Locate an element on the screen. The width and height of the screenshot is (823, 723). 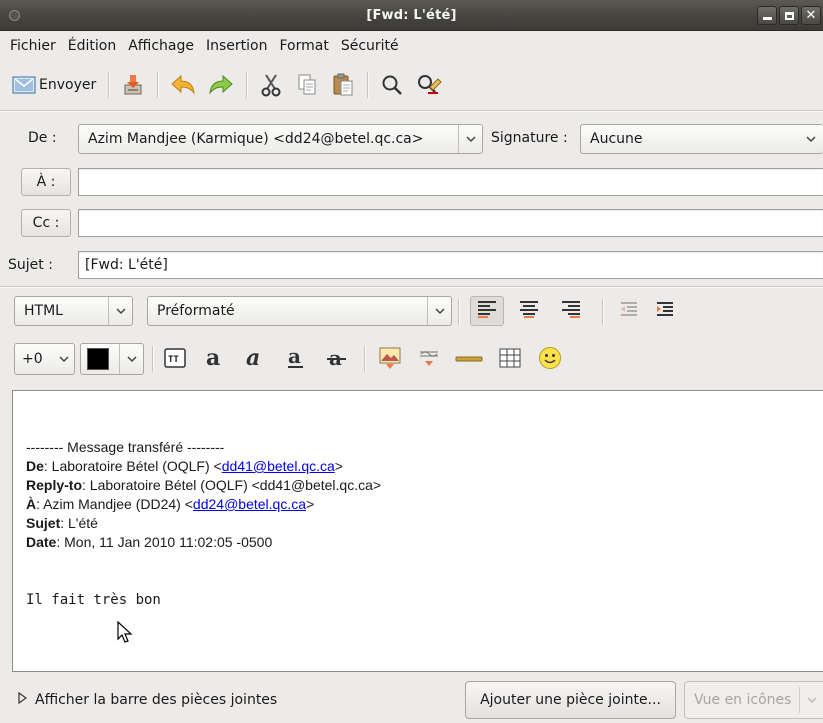
align-right-button is located at coordinates (571, 311).